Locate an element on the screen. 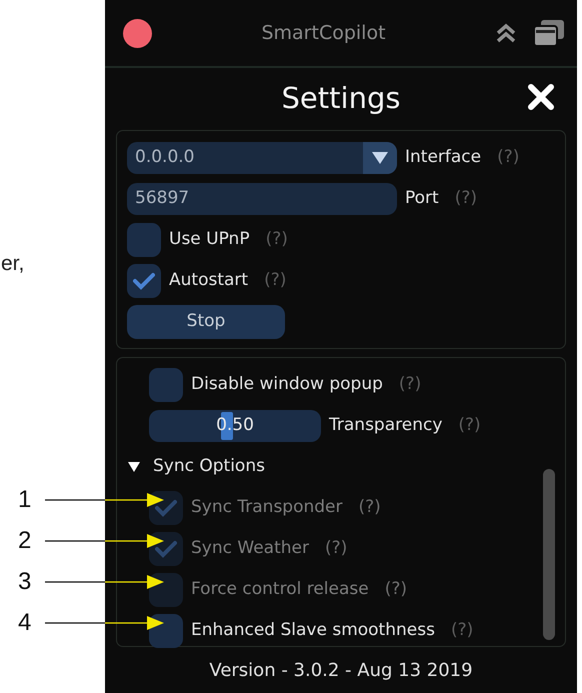 The height and width of the screenshot is (693, 582). dropdown-arrow-icon is located at coordinates (380, 157).